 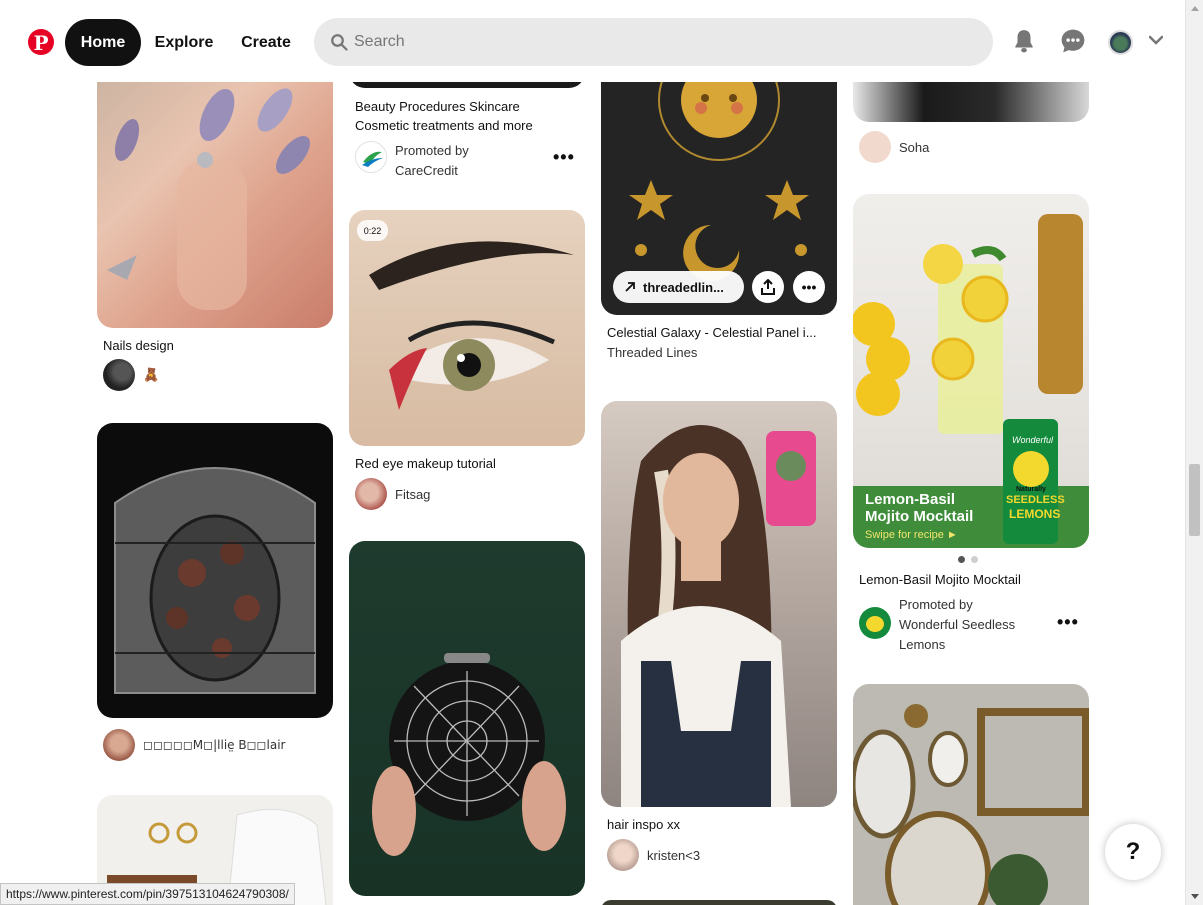 I want to click on mojito-ad-headline-line2: Mojito Mocktail, so click(x=919, y=516).